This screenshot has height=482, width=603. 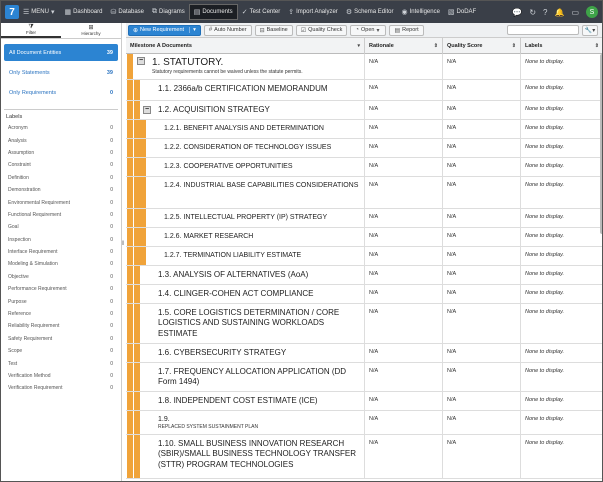 I want to click on label-filter-item: Functional Requirement 0, so click(x=61, y=215).